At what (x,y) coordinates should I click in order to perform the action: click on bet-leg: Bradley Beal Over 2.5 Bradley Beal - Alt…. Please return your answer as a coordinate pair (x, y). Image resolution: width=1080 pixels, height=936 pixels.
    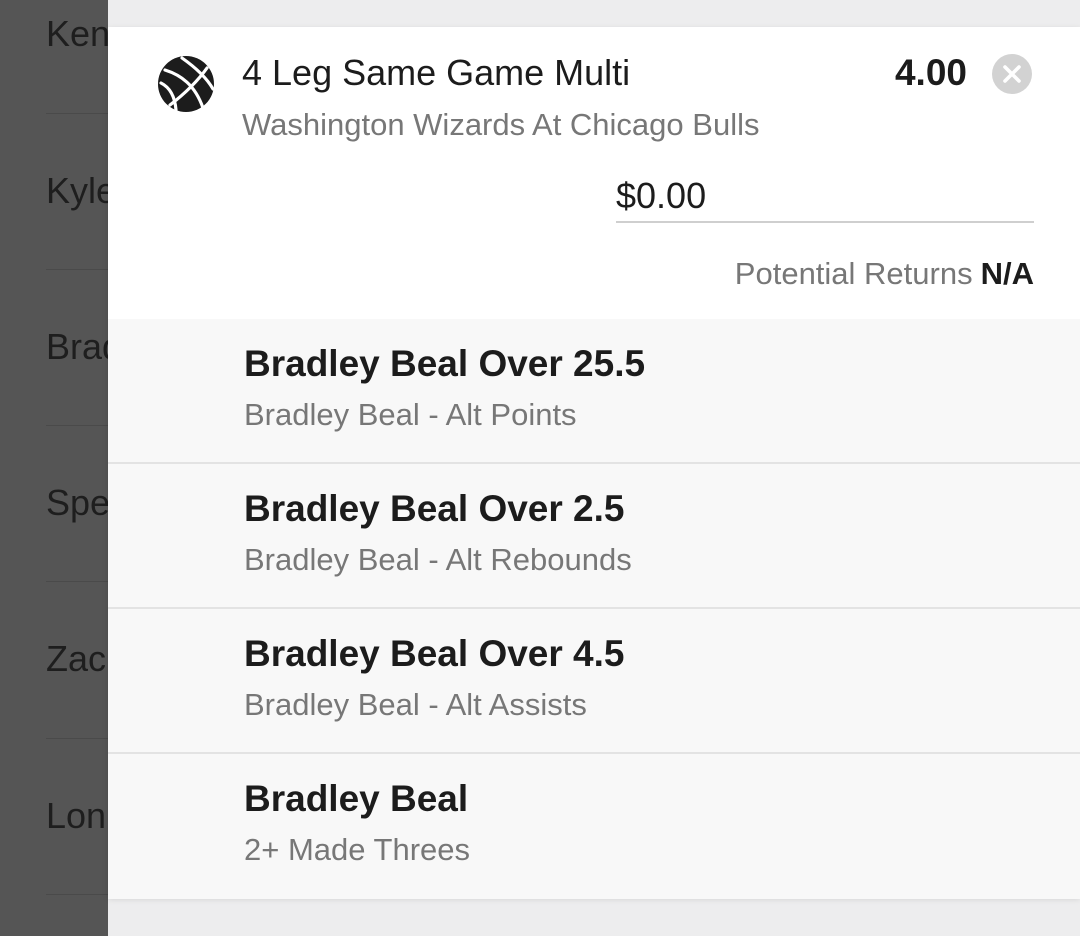
    Looking at the image, I should click on (594, 536).